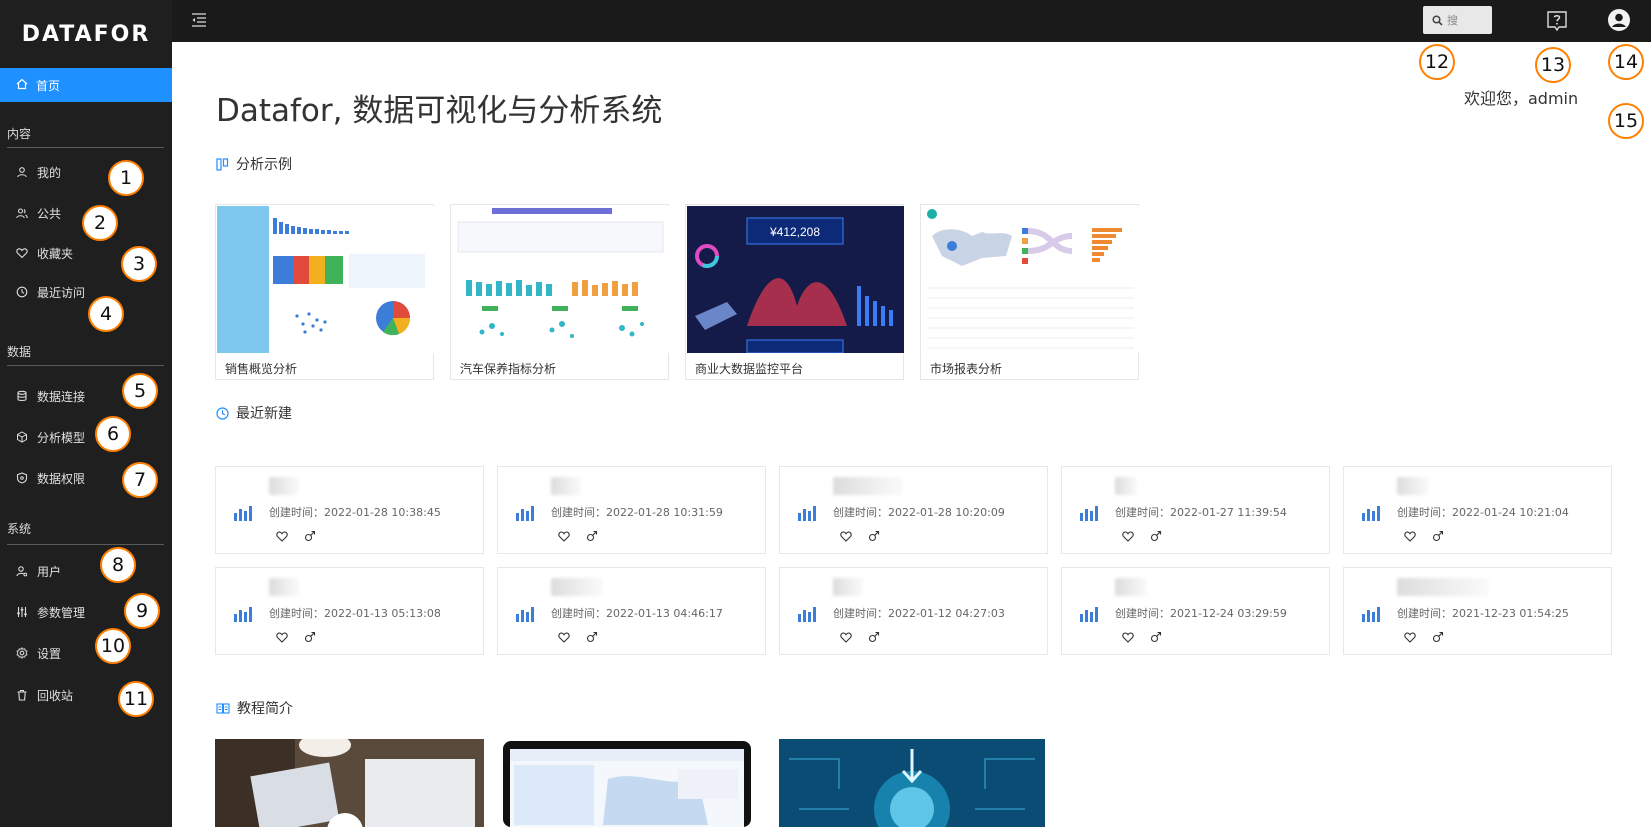 This screenshot has width=1651, height=827. I want to click on clock-icon, so click(222, 413).